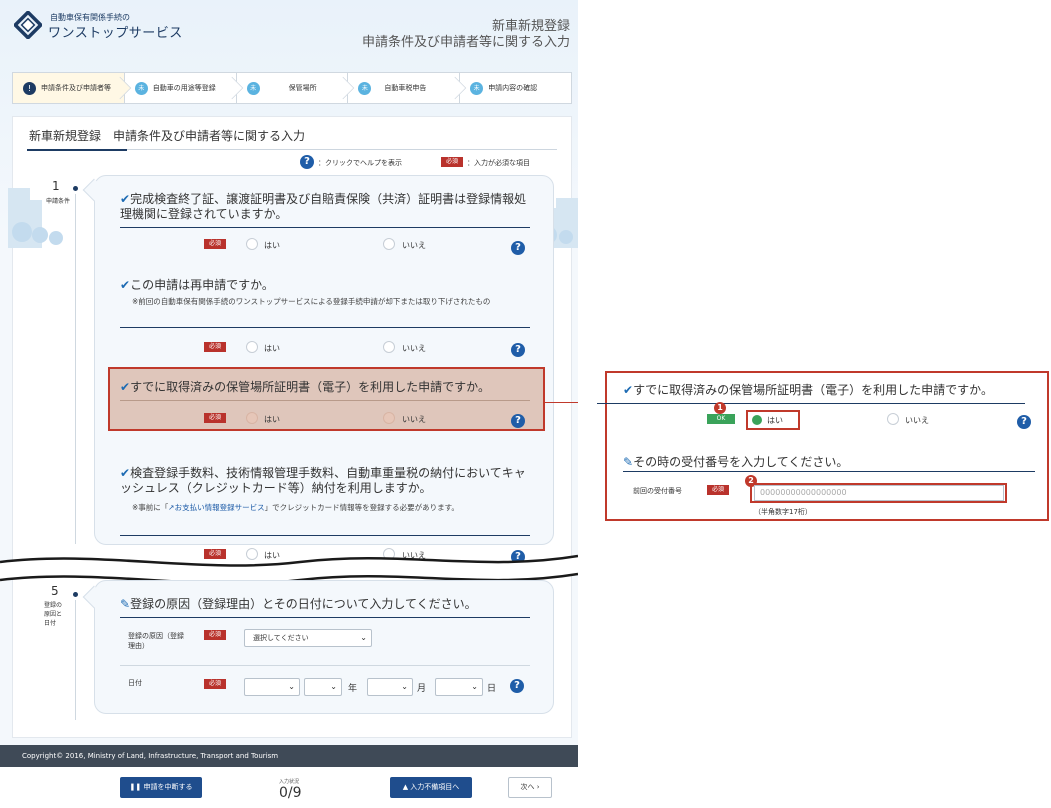 The height and width of the screenshot is (808, 1051). I want to click on logo-title: ワンストップサービス, so click(115, 33).